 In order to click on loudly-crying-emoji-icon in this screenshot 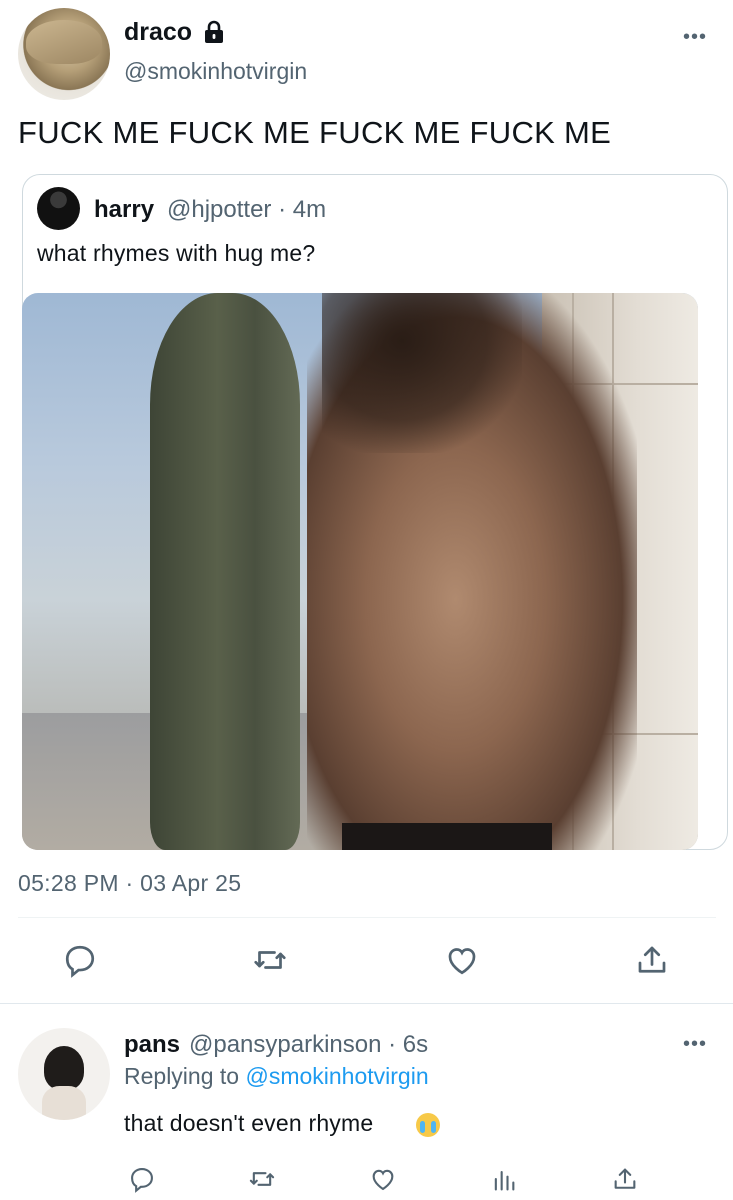, I will do `click(428, 1125)`.